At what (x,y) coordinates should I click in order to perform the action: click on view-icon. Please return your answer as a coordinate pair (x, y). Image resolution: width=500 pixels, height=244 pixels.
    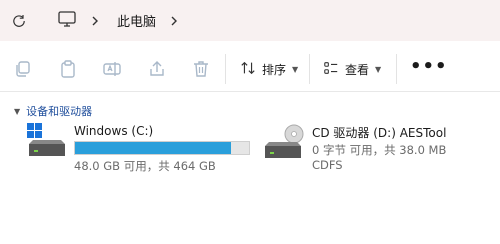
    Looking at the image, I should click on (331, 69).